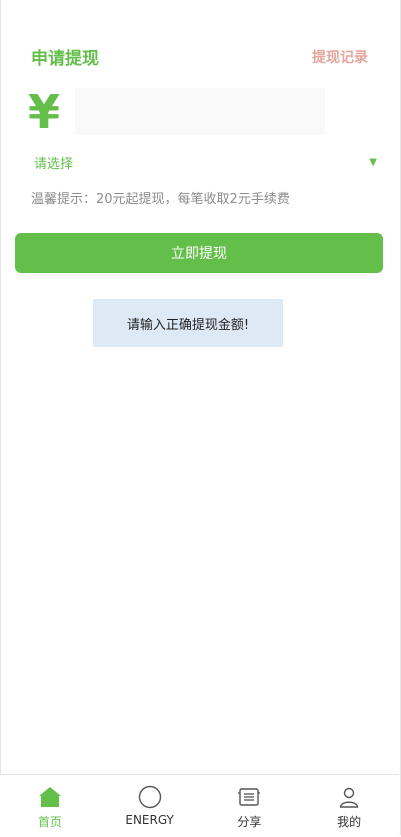 The width and height of the screenshot is (401, 837). What do you see at coordinates (199, 253) in the screenshot?
I see `withdraw-button: 立即提现` at bounding box center [199, 253].